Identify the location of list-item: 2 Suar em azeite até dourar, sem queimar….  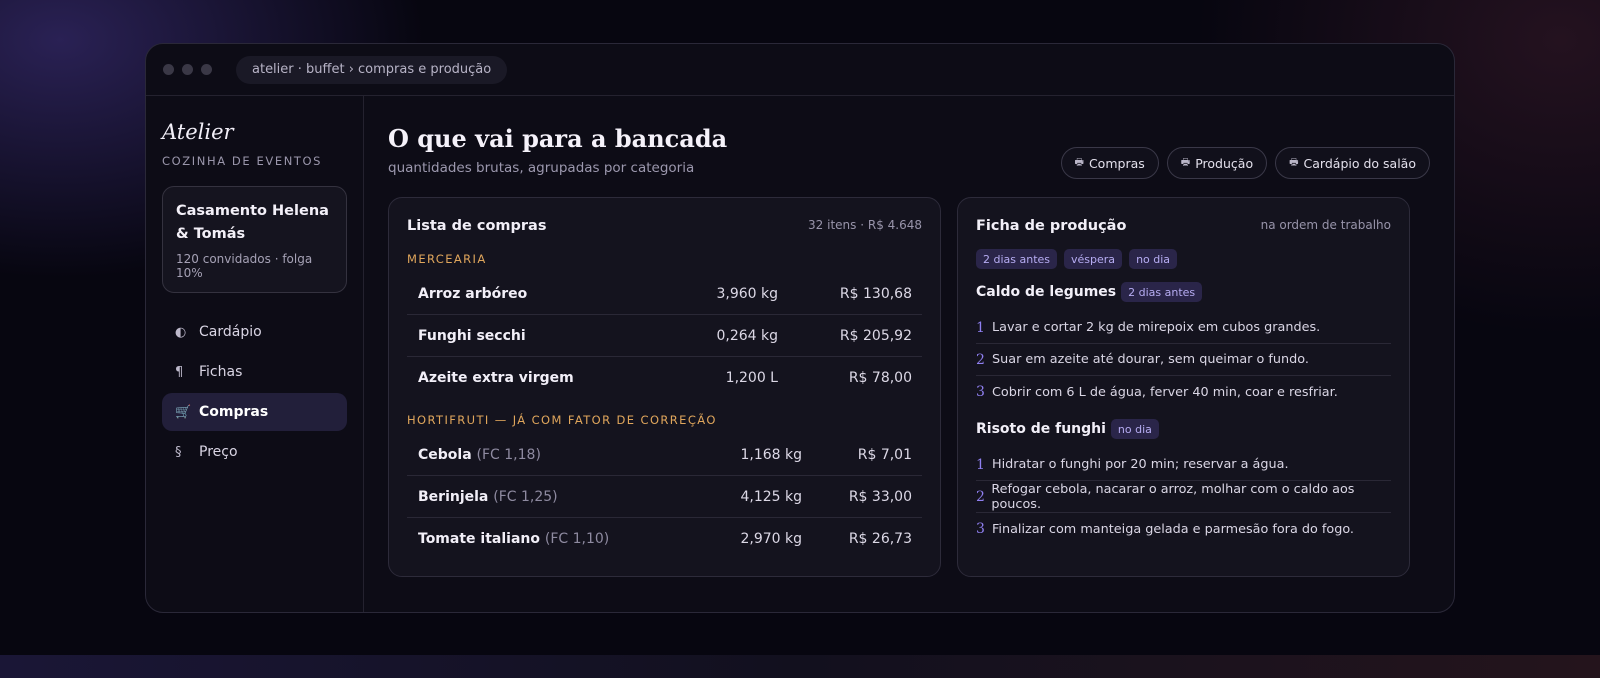
(1183, 360).